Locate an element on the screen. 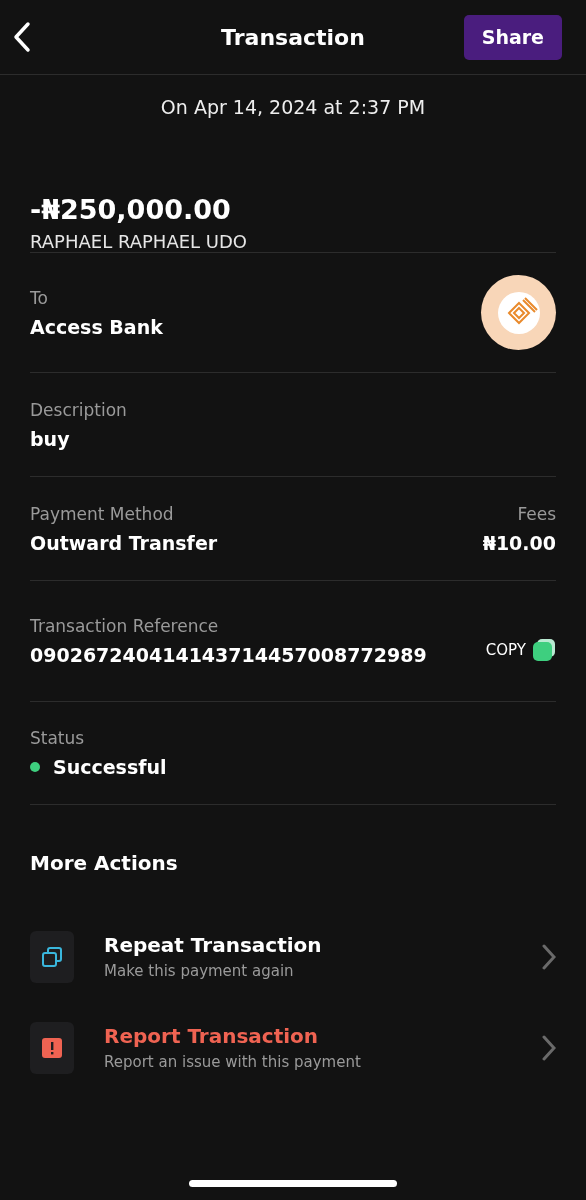 The width and height of the screenshot is (586, 1200). field-label: Transaction Reference is located at coordinates (124, 626).